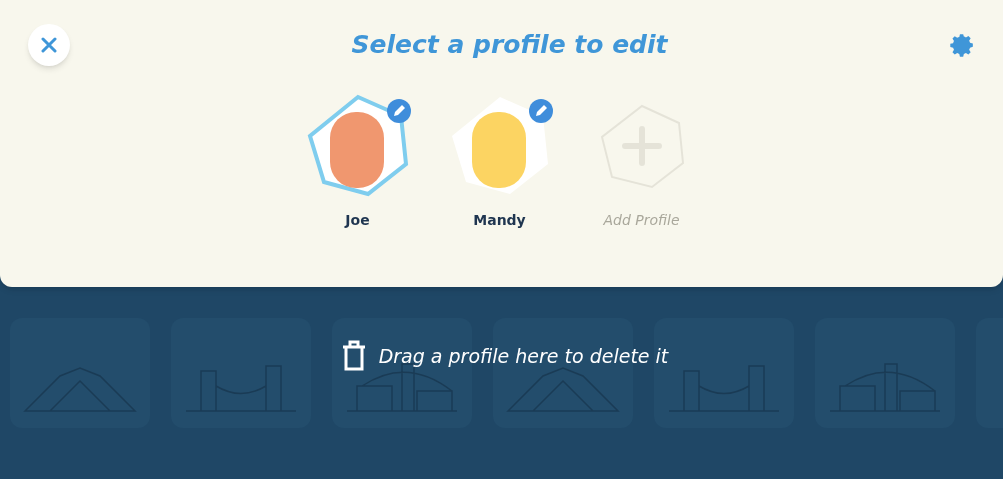 The width and height of the screenshot is (1003, 479). I want to click on profile-name: Joe, so click(357, 220).